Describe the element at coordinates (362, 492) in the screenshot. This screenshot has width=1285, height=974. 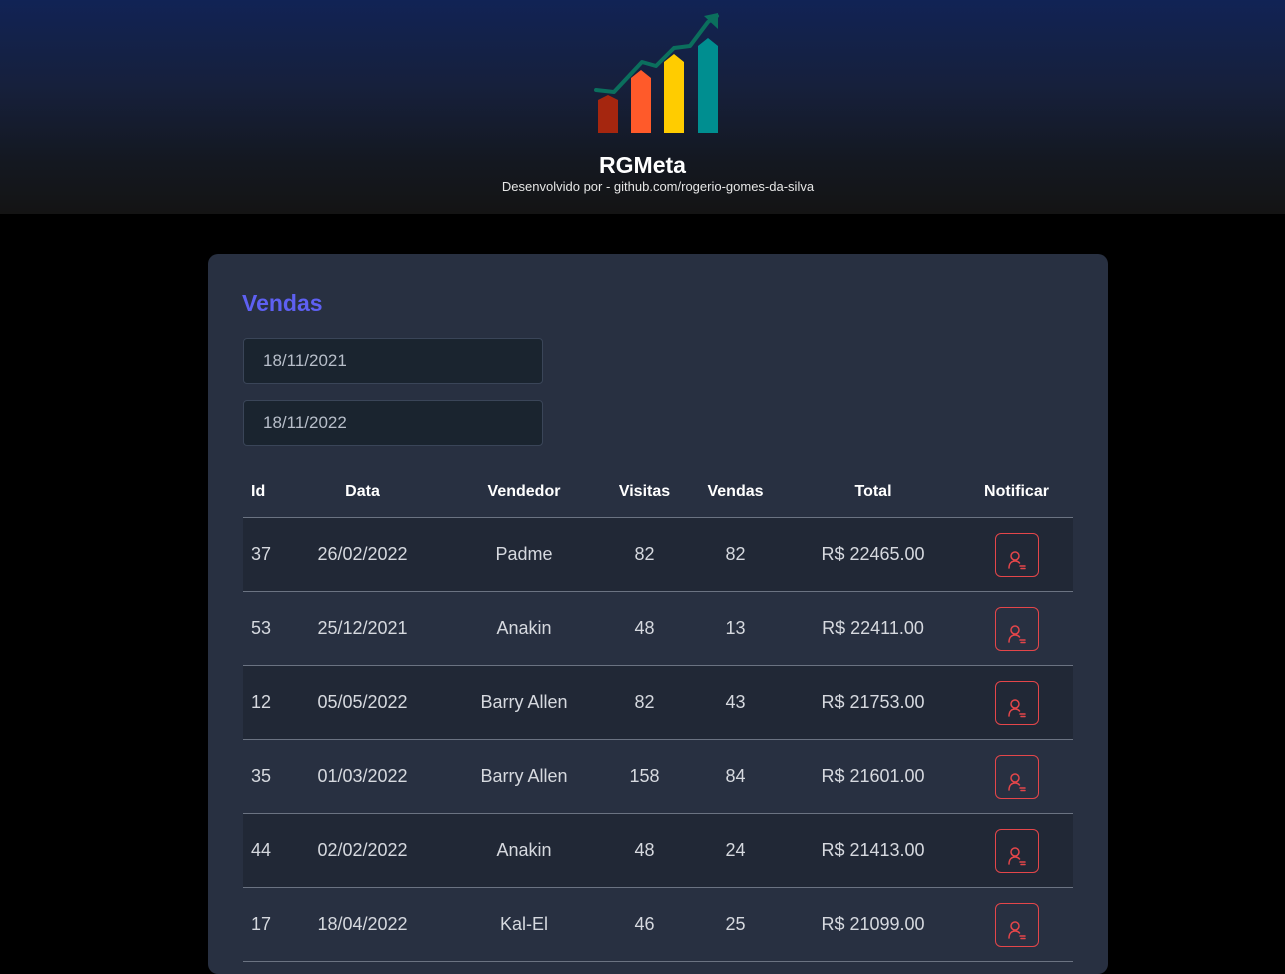
I see `column-header-date: Data` at that location.